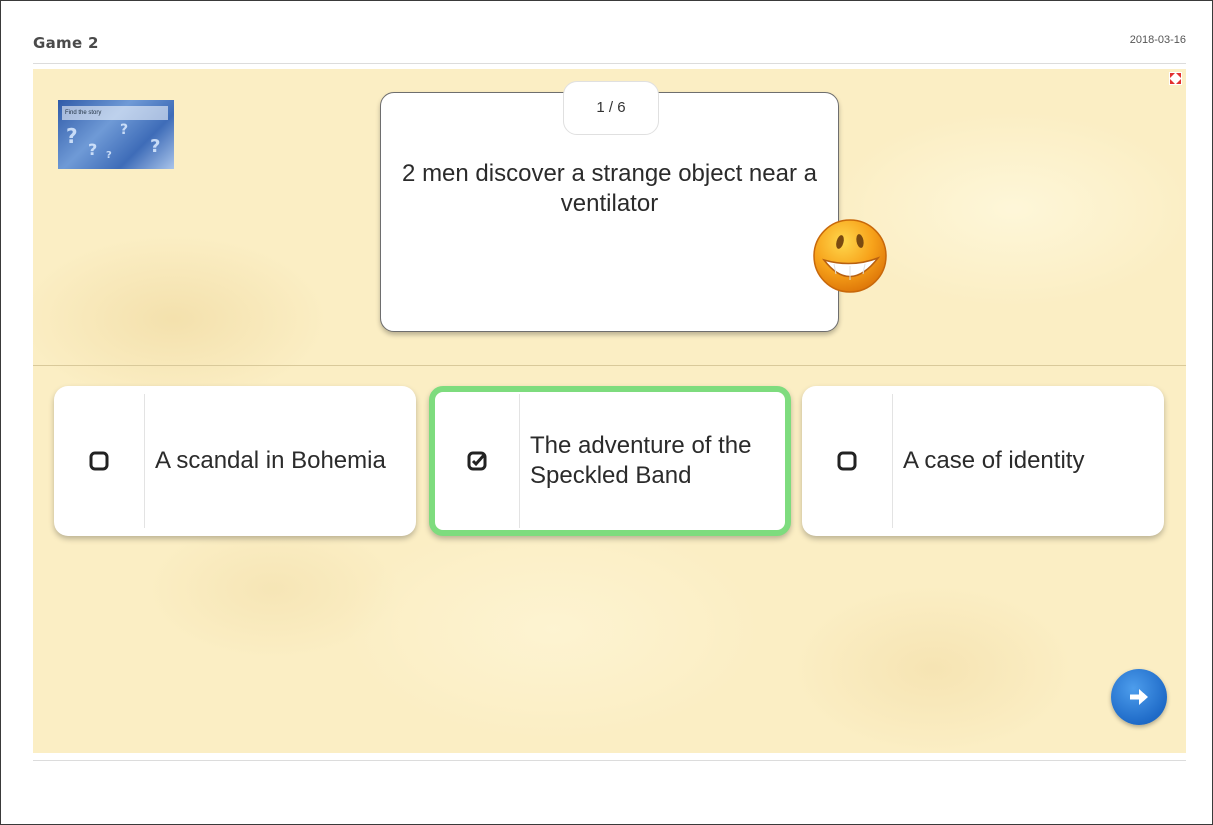  I want to click on next-button, so click(1139, 697).